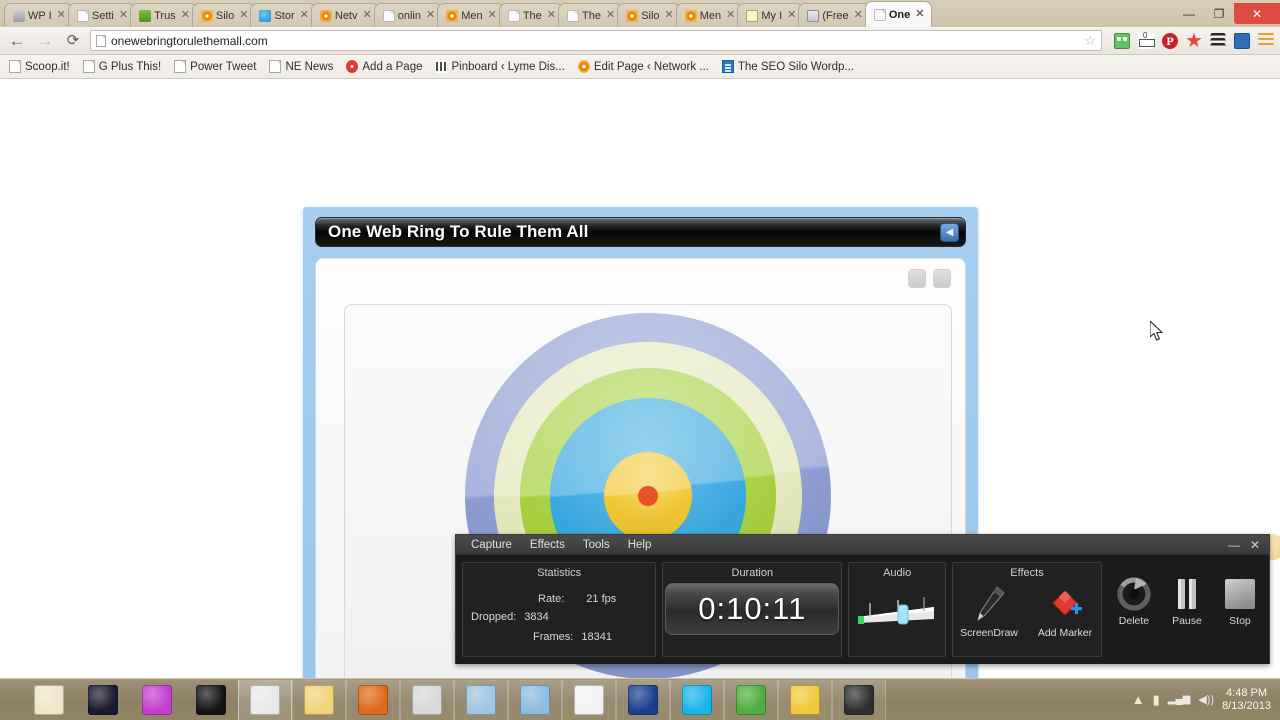 This screenshot has height=720, width=1280. What do you see at coordinates (491, 545) in the screenshot?
I see `recorder-menu-capture: Capture` at bounding box center [491, 545].